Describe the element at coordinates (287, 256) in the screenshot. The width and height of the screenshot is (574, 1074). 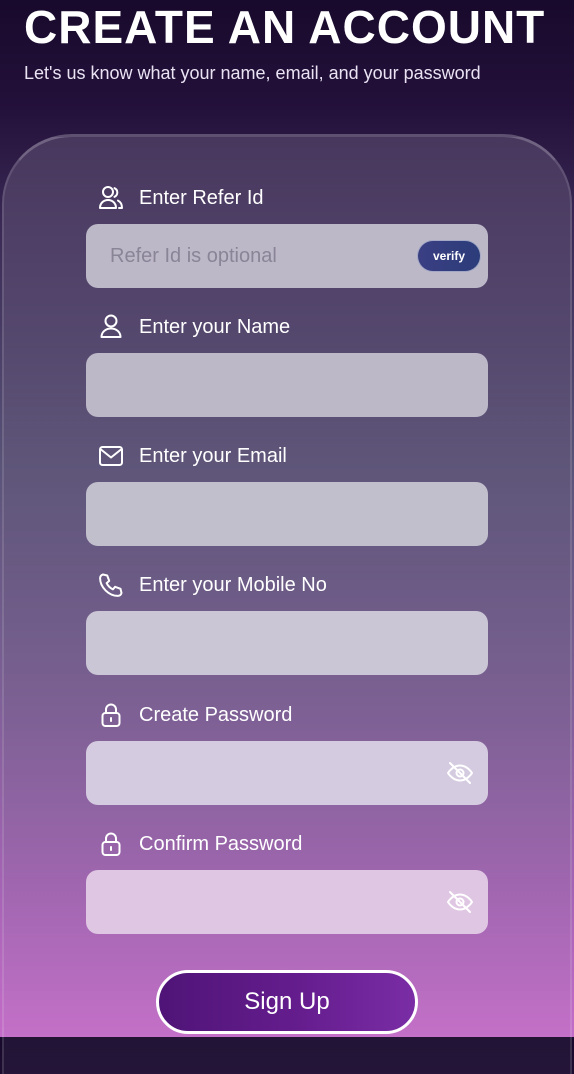
I see `refer-id-input-box: verify` at that location.